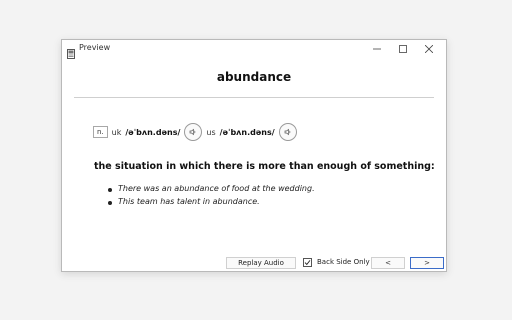 This screenshot has width=512, height=320. I want to click on title-bar: Preview, so click(254, 49).